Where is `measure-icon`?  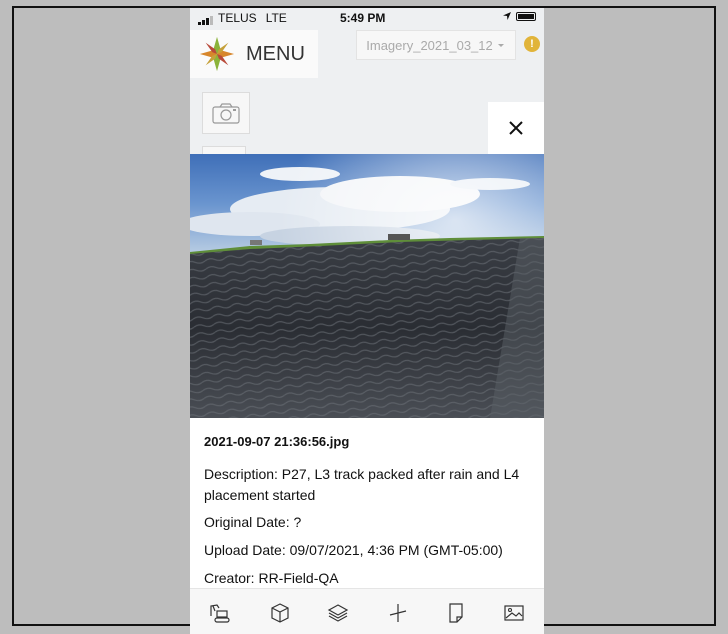 measure-icon is located at coordinates (398, 613).